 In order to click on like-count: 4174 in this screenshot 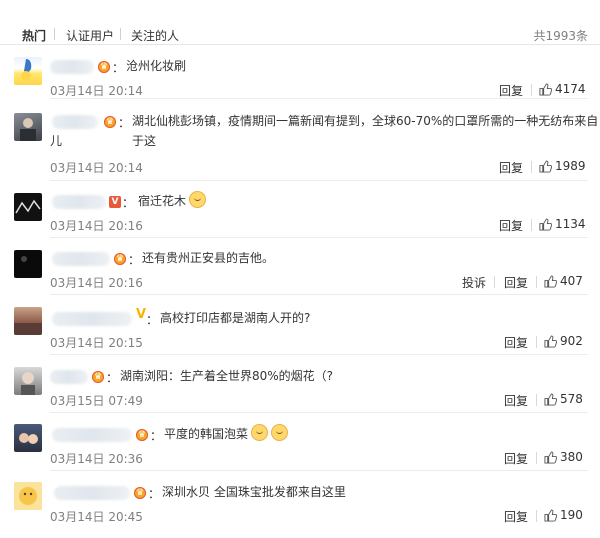, I will do `click(570, 89)`.